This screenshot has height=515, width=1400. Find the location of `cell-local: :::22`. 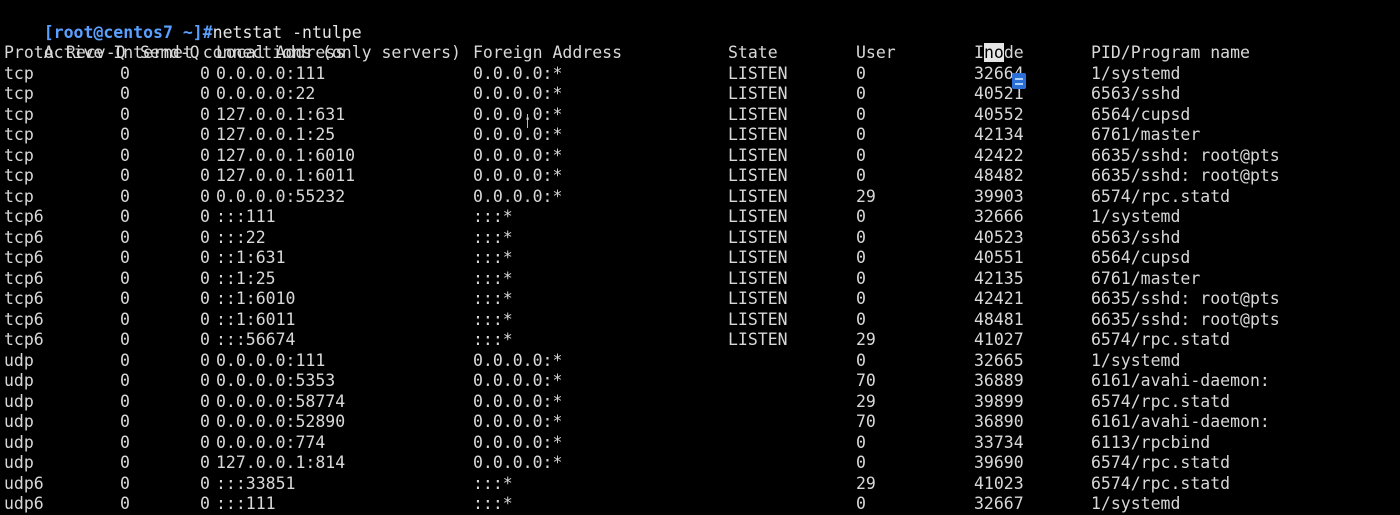

cell-local: :::22 is located at coordinates (241, 237).